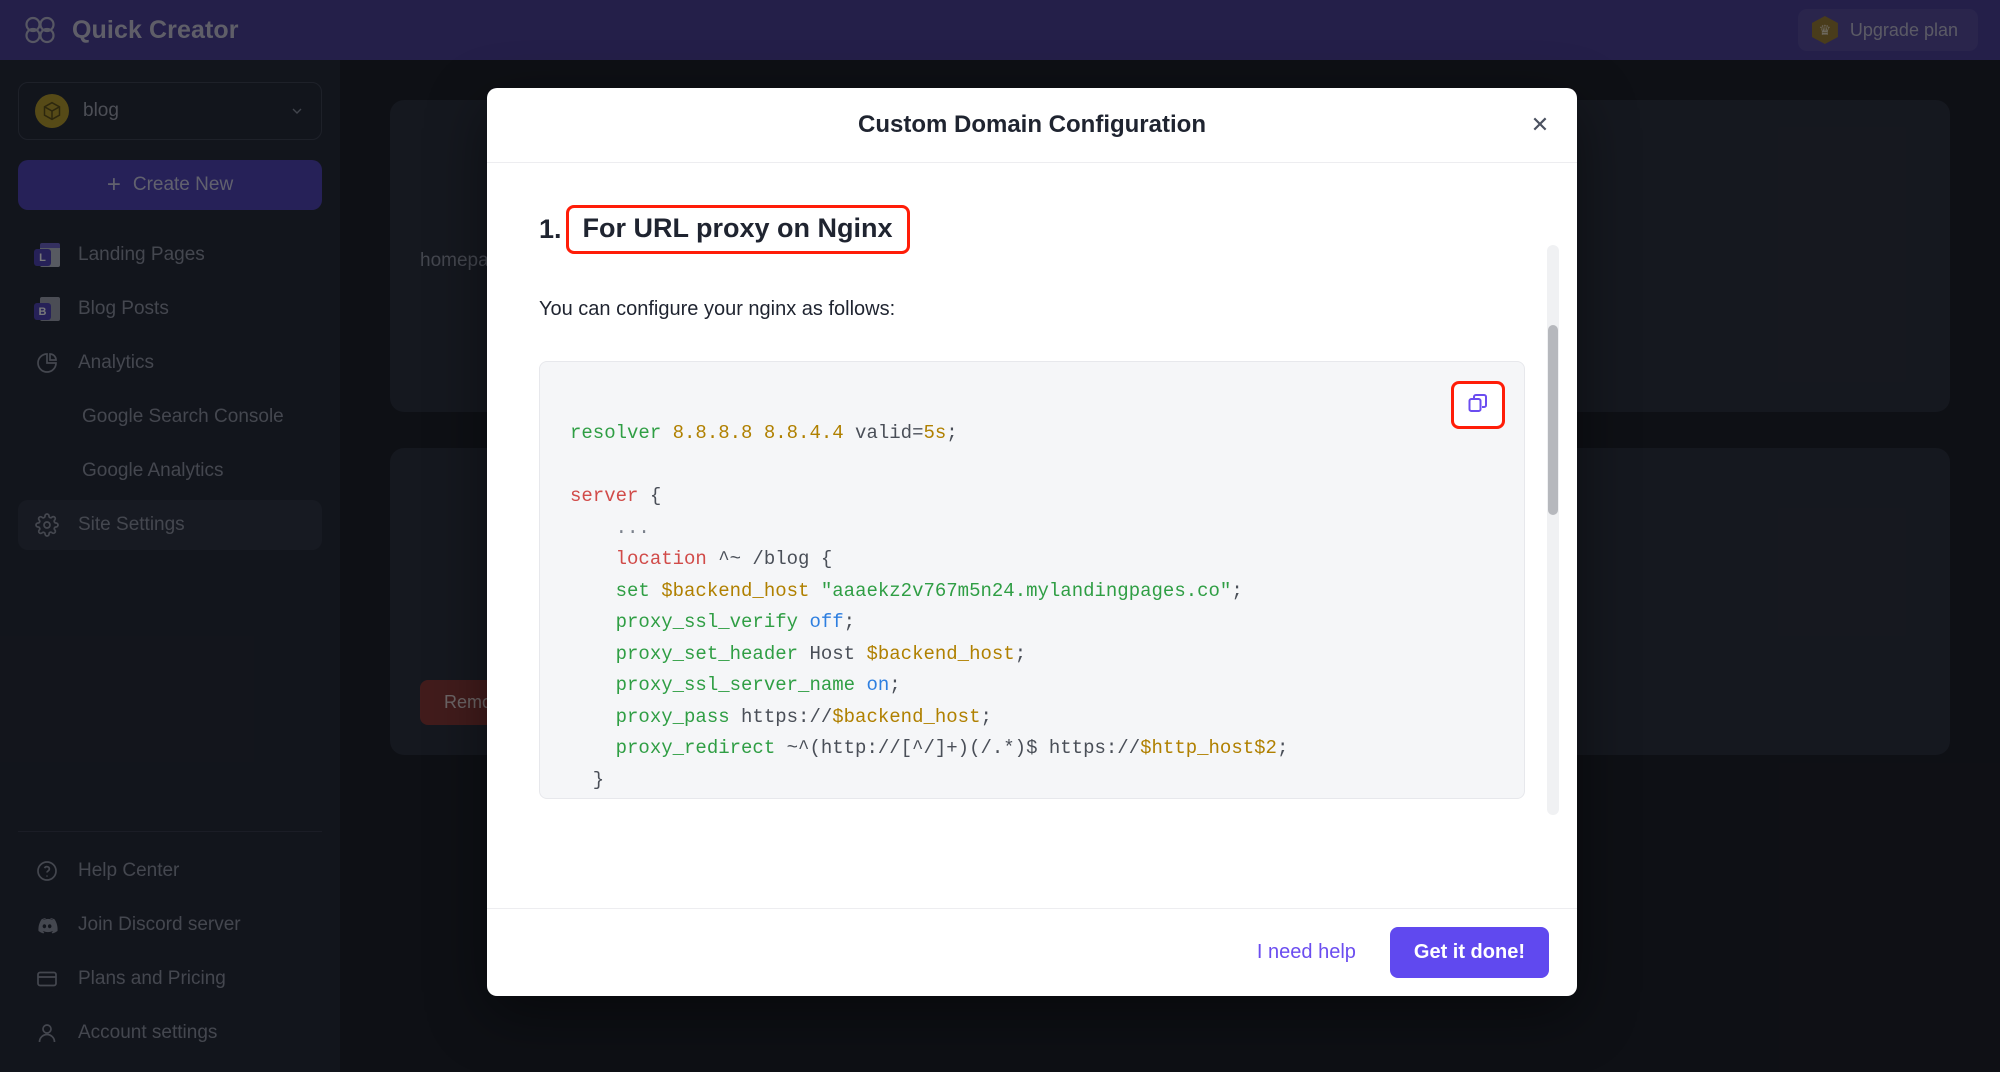 The width and height of the screenshot is (2000, 1072). Describe the element at coordinates (1553, 420) in the screenshot. I see `modal-scrollbar-thumb` at that location.